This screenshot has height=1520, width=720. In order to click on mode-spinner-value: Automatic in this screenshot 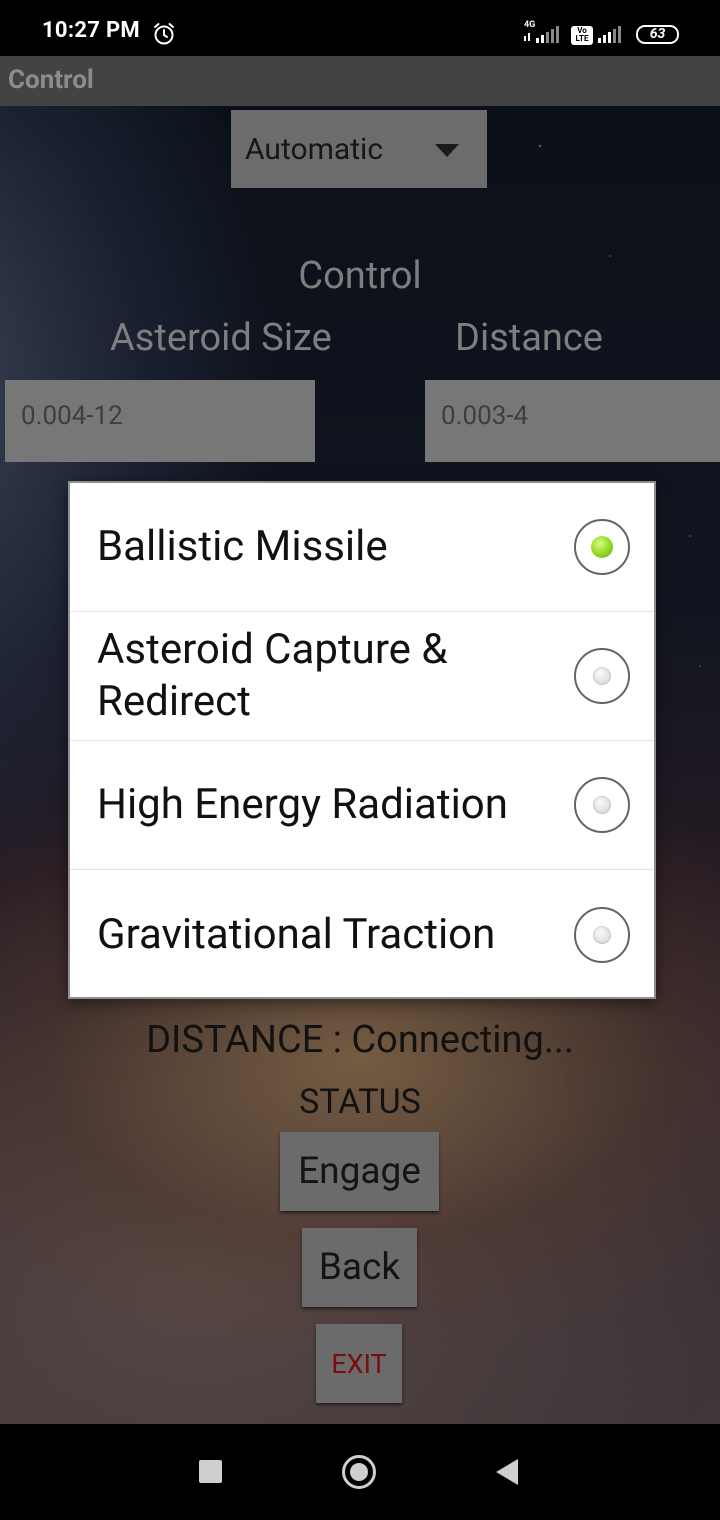, I will do `click(314, 149)`.